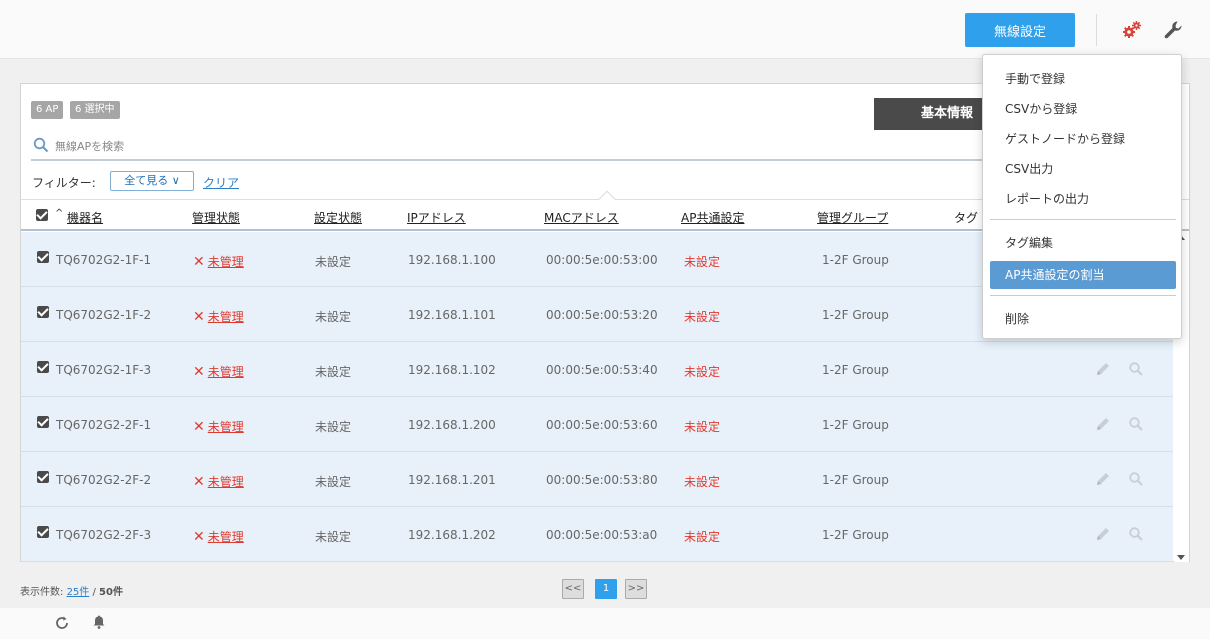  I want to click on ip-address: 192.168.1.100, so click(452, 260).